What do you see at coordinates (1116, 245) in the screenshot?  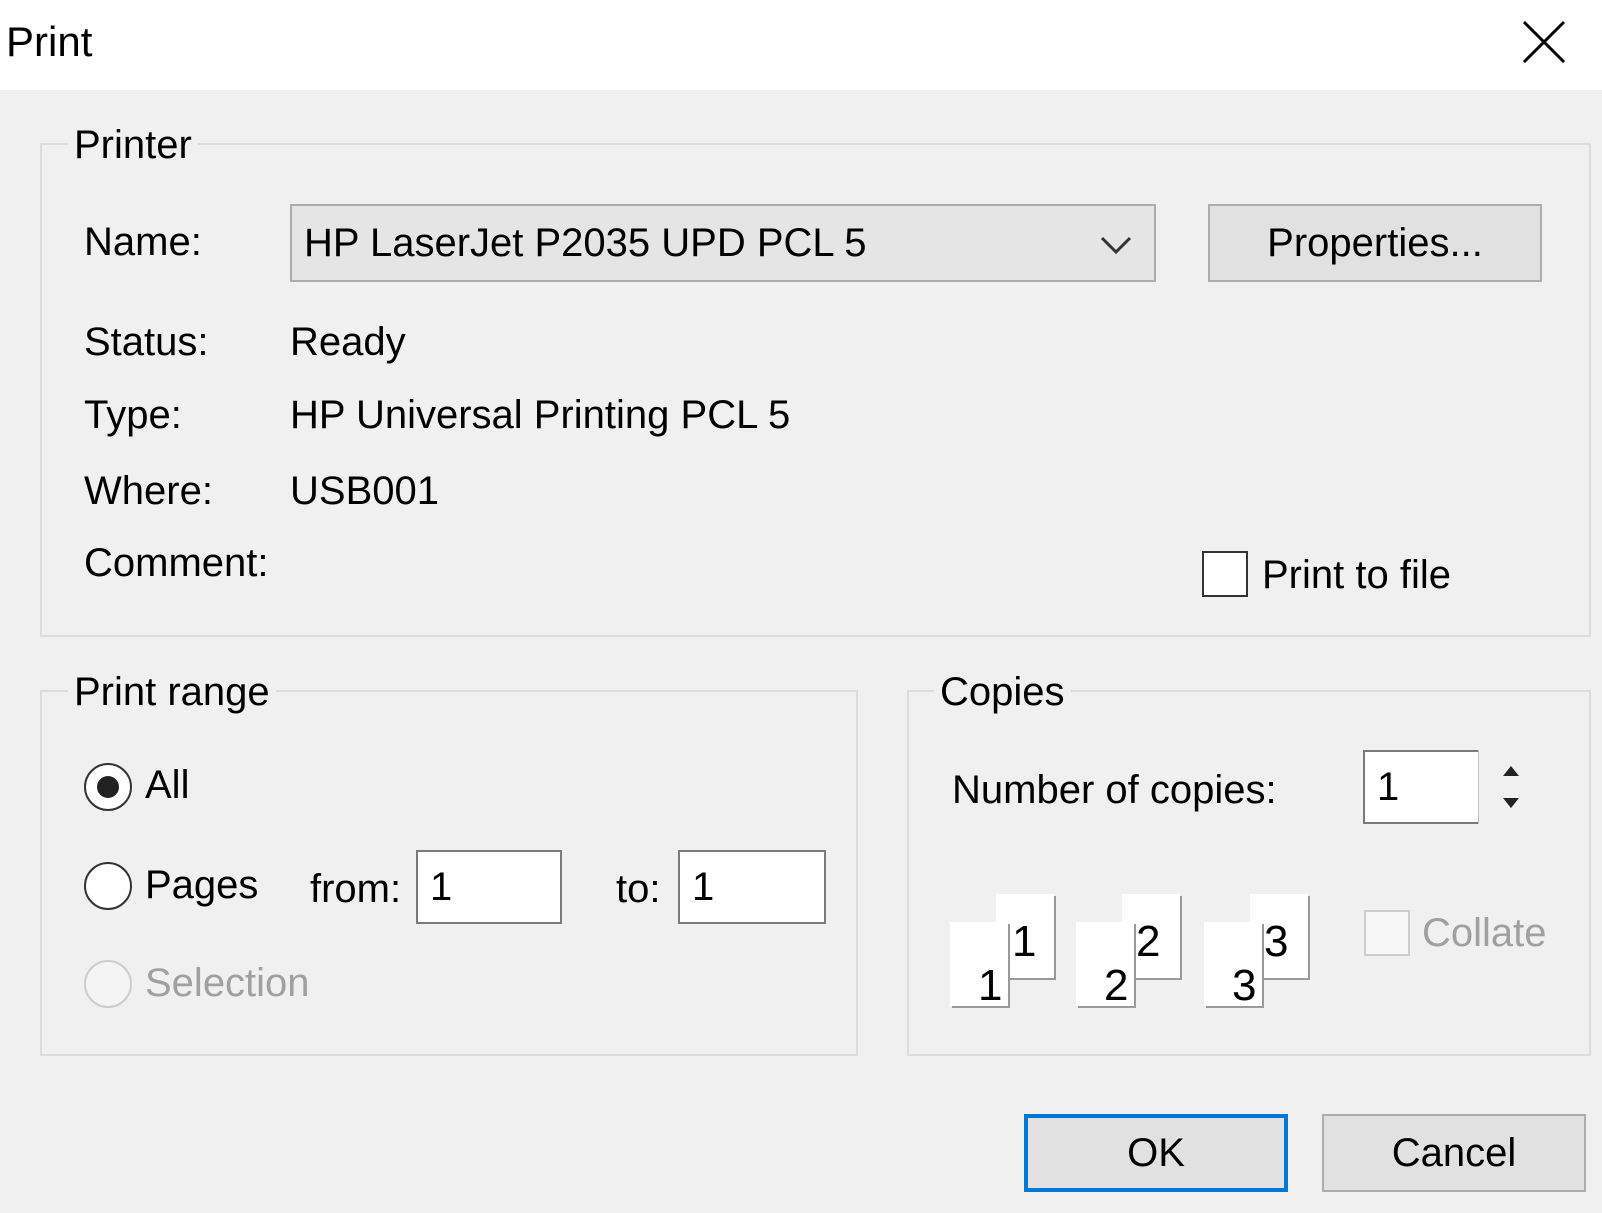 I see `chevron-down-icon` at bounding box center [1116, 245].